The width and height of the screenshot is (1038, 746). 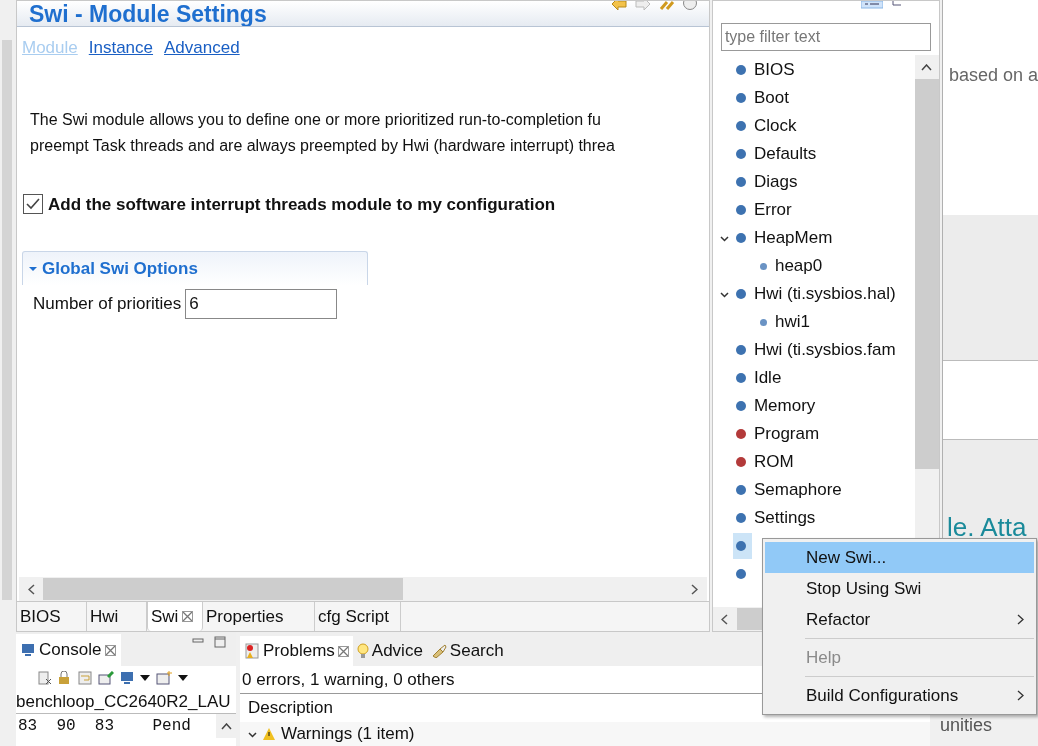 I want to click on page-text: based on a, so click(x=993, y=75).